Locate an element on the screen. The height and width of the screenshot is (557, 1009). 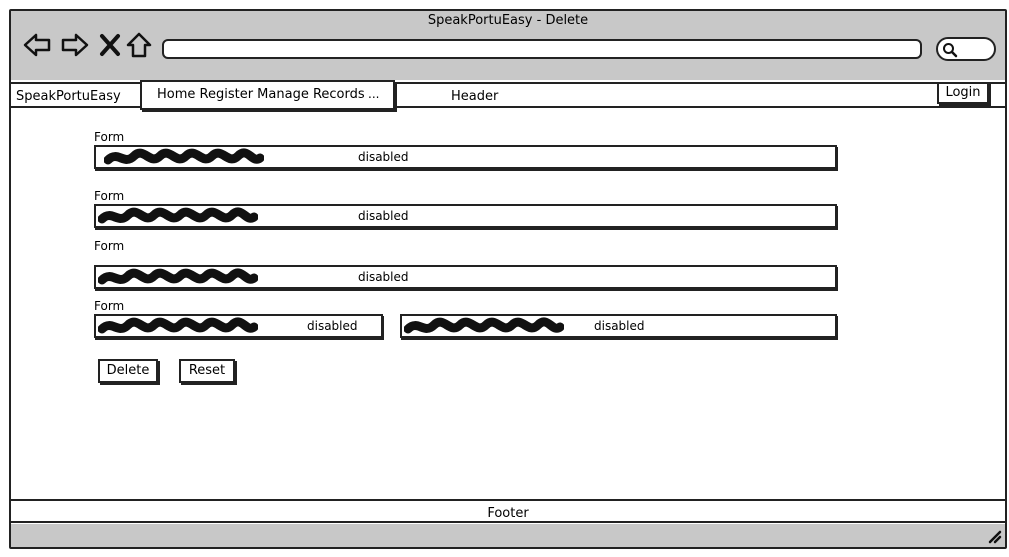
site-brand: SpeakPortuEasy is located at coordinates (68, 96).